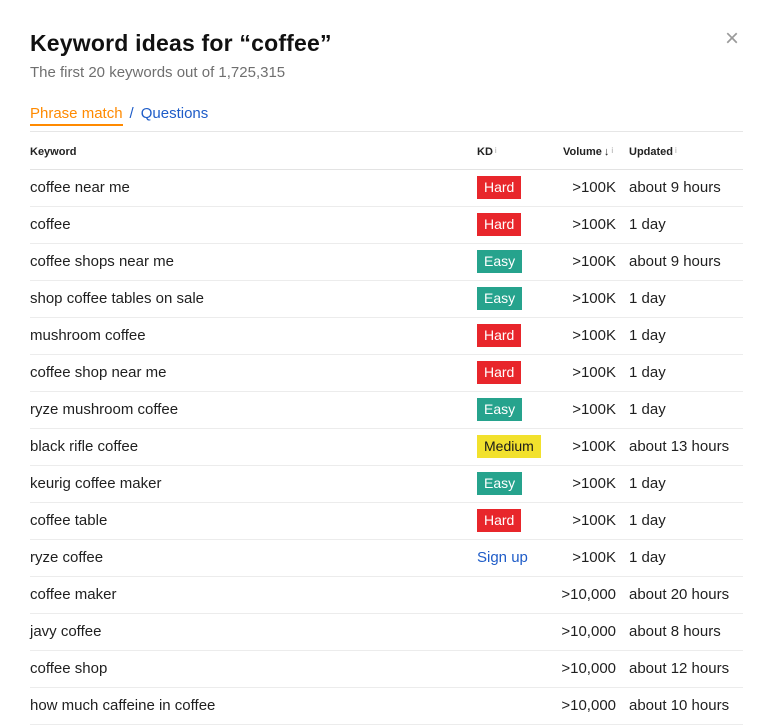 This screenshot has width=768, height=725. I want to click on modal-title: Keyword ideas for “coffee”, so click(181, 43).